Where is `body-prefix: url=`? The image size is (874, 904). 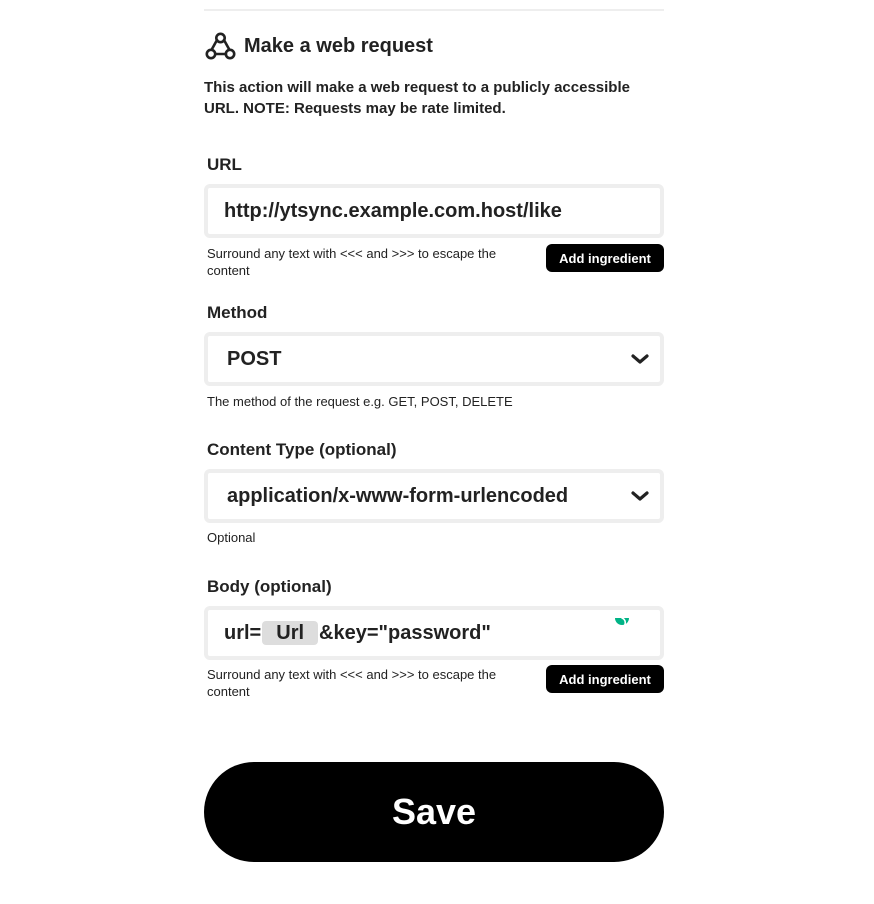 body-prefix: url= is located at coordinates (243, 632).